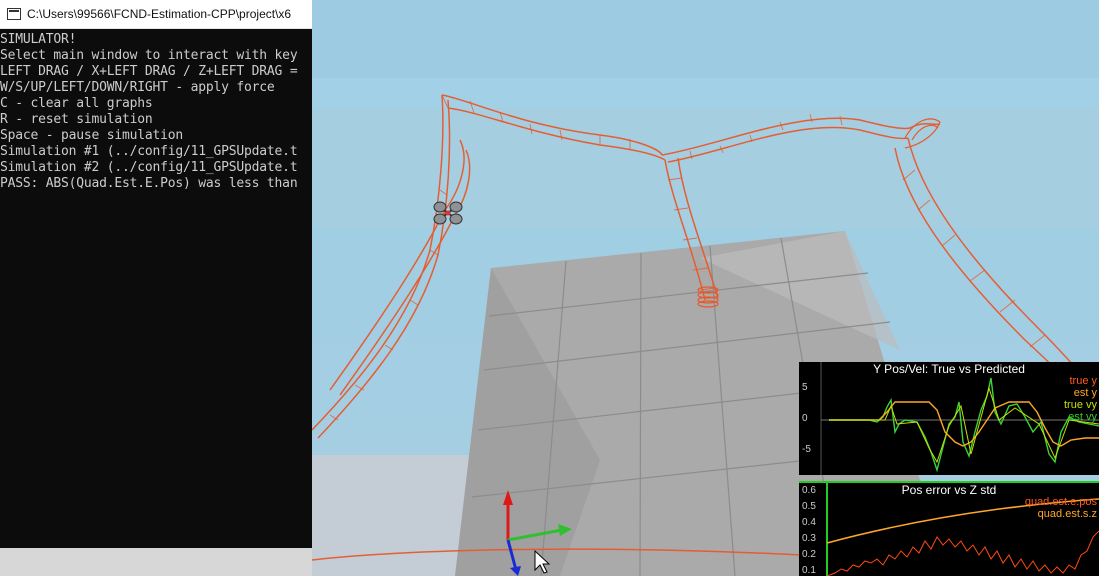 This screenshot has height=576, width=1099. What do you see at coordinates (705, 168) in the screenshot?
I see `sky-band-lower` at bounding box center [705, 168].